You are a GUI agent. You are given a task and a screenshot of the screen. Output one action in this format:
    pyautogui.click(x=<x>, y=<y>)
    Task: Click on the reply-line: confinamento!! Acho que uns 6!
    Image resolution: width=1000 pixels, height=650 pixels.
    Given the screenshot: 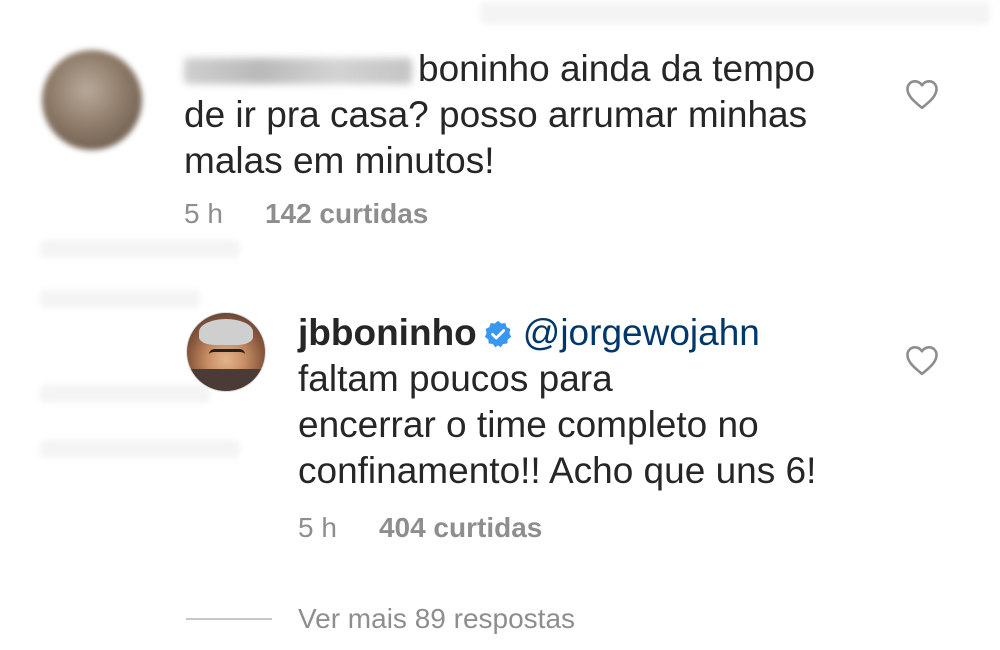 What is the action you would take?
    pyautogui.click(x=557, y=470)
    